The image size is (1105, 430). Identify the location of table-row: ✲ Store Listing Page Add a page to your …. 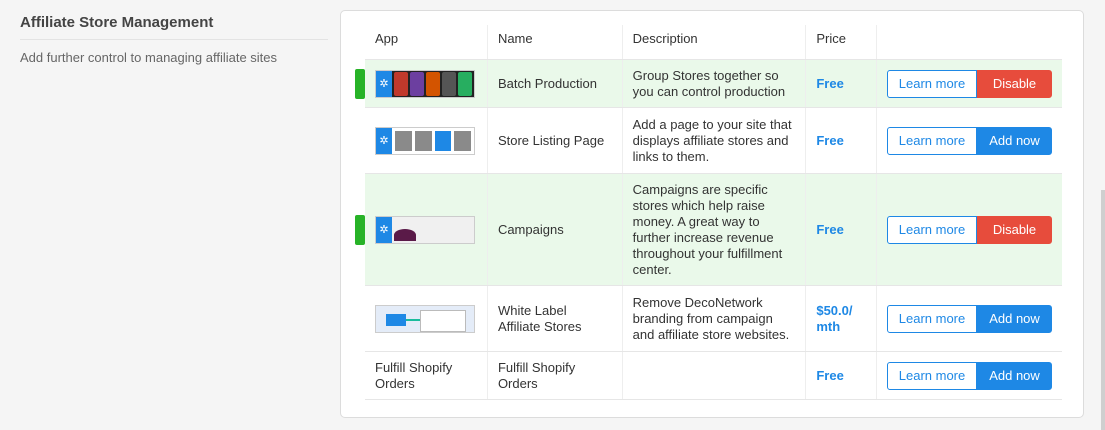
(713, 140).